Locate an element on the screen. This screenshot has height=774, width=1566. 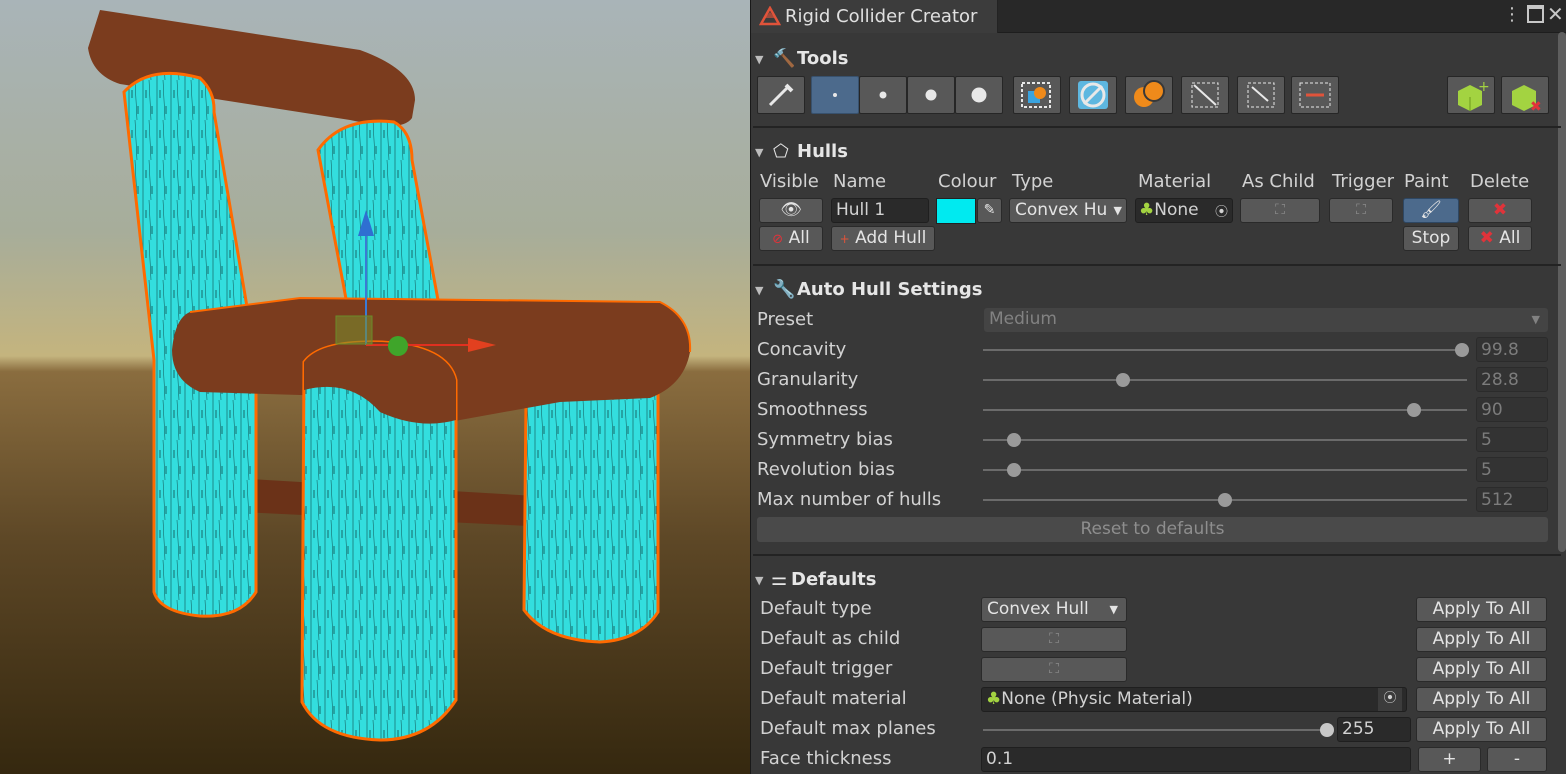
apply-trigger-button: Apply To All is located at coordinates (1481, 669).